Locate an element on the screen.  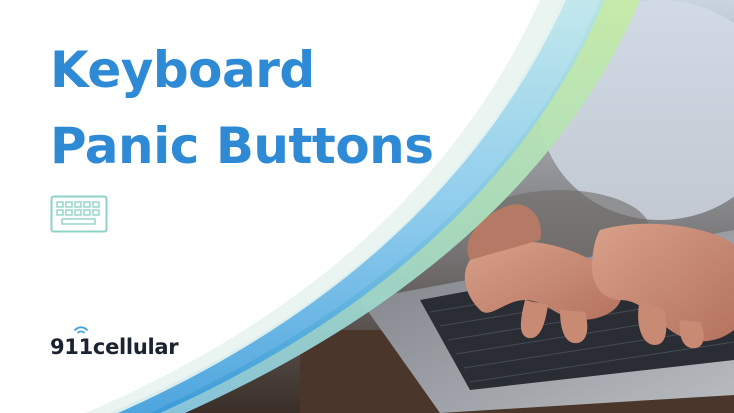
page-title-line-2: Panic Buttons is located at coordinates (242, 146).